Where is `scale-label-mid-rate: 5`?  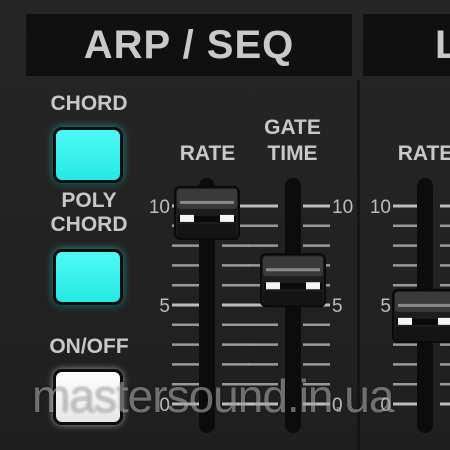 scale-label-mid-rate: 5 is located at coordinates (164, 306).